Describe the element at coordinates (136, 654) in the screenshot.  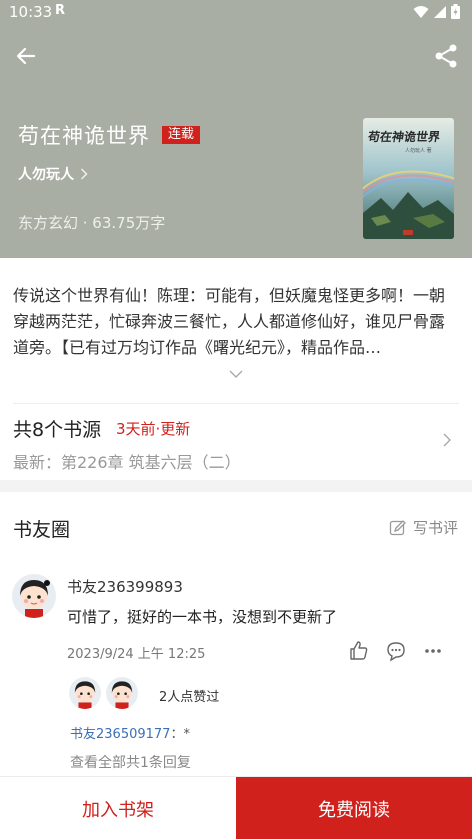
I see `review-timestamp: 2023/9/24 上午 12:25` at that location.